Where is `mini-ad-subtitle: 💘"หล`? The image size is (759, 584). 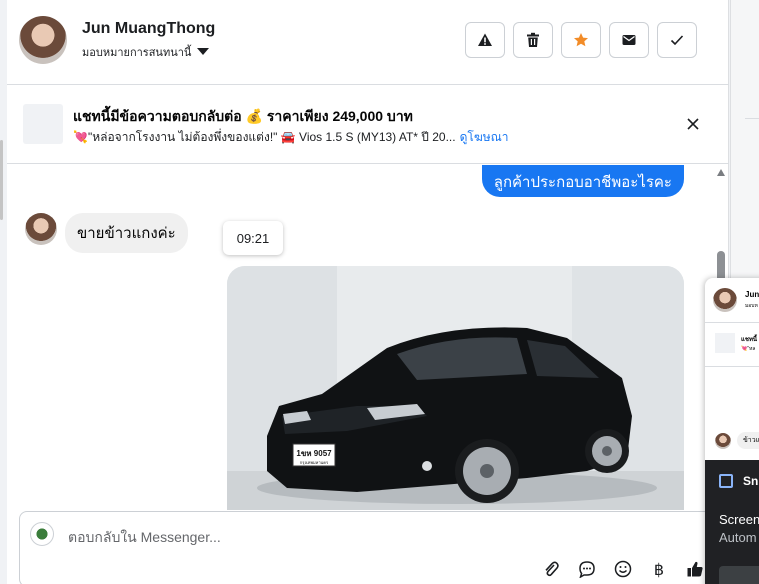
mini-ad-subtitle: 💘"หล is located at coordinates (748, 349).